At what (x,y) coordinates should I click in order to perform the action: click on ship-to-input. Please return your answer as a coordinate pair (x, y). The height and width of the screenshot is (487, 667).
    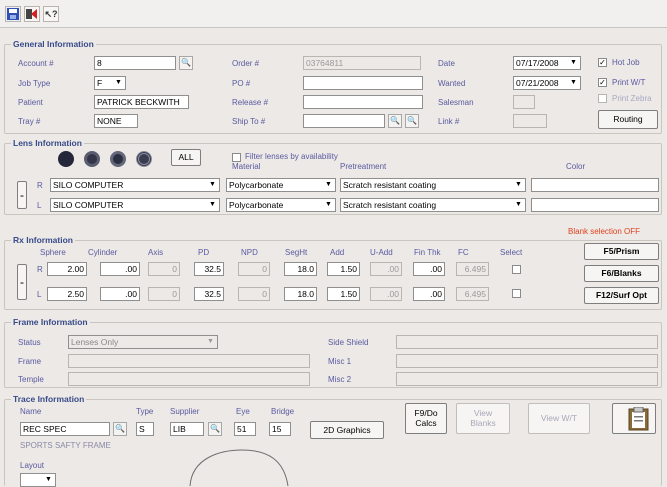
    Looking at the image, I should click on (344, 121).